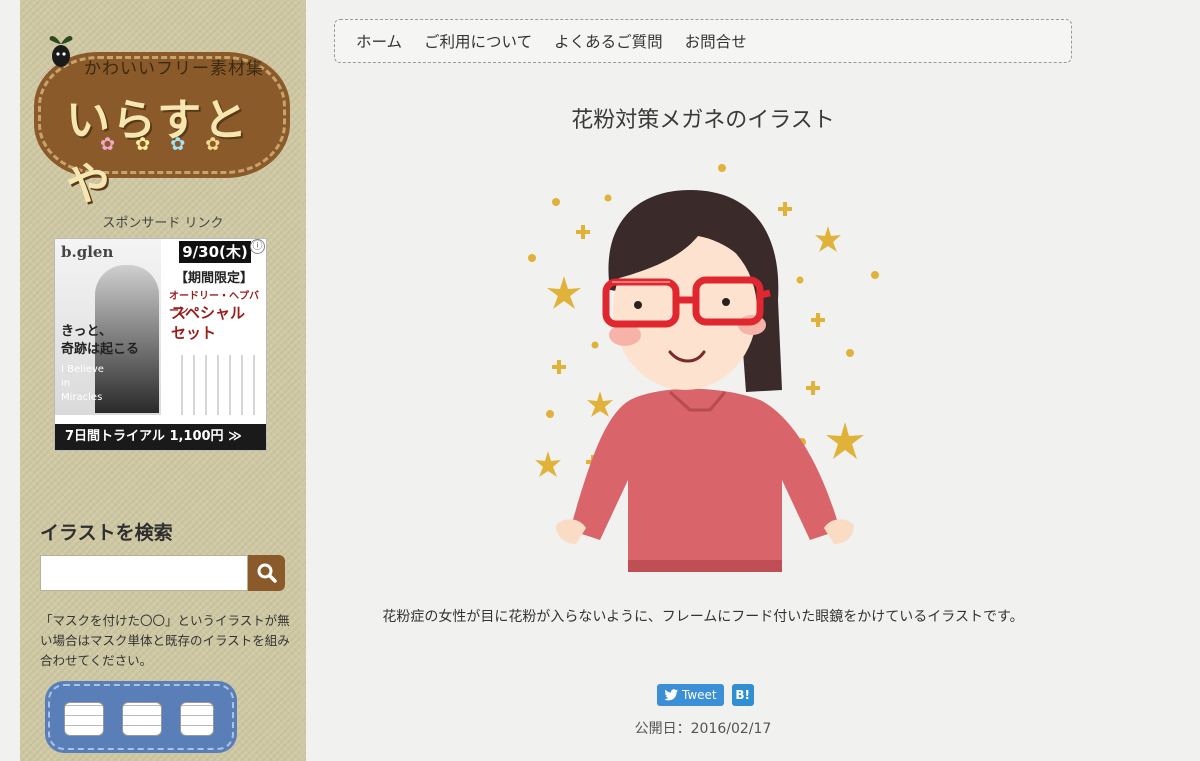  What do you see at coordinates (478, 41) in the screenshot?
I see `nav-about: ご利用について` at bounding box center [478, 41].